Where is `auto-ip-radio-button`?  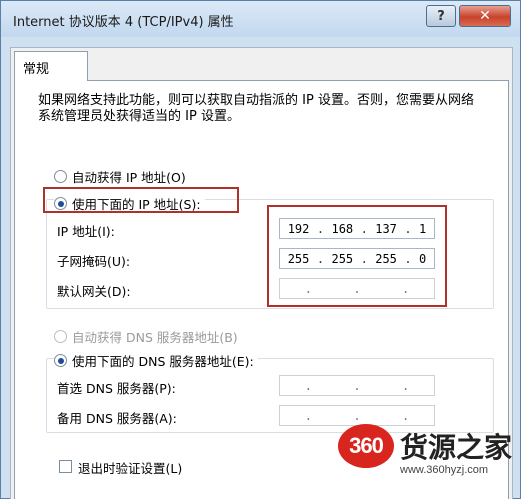
auto-ip-radio-button is located at coordinates (60, 176).